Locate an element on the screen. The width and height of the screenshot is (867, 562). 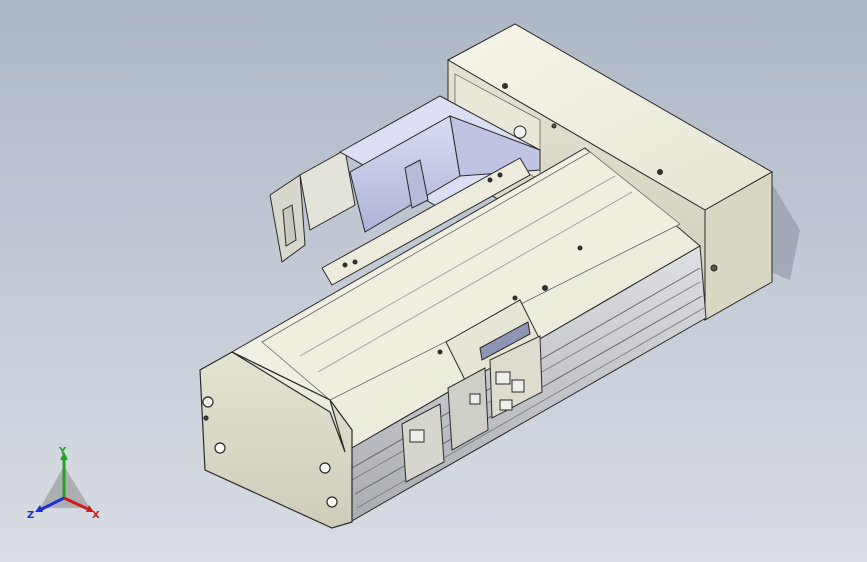
z-axis-label: Z is located at coordinates (30, 515).